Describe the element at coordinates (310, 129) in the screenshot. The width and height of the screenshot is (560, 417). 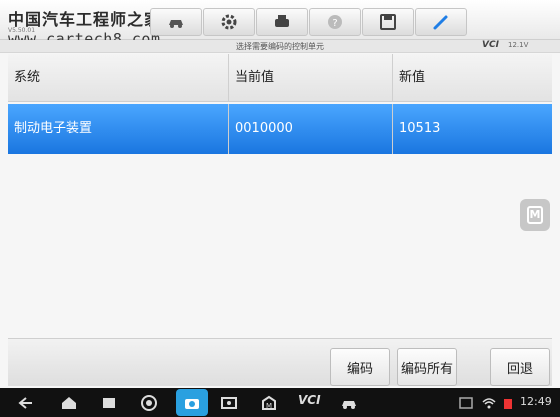
I see `cell-current: 0010000` at that location.